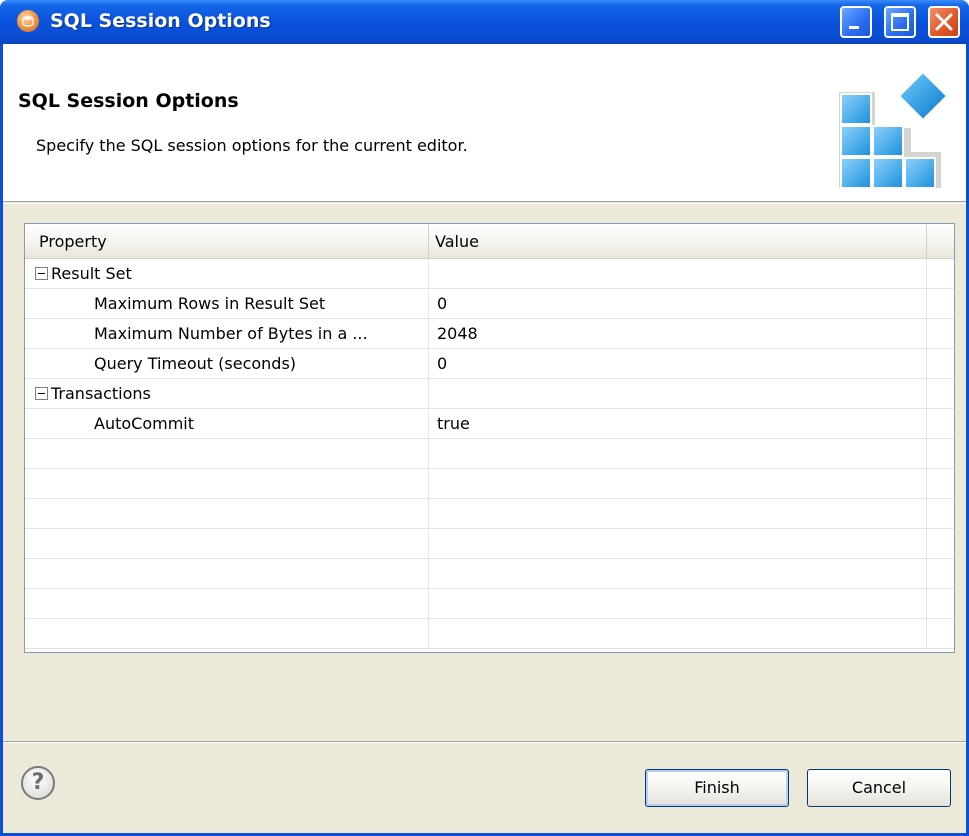 This screenshot has width=969, height=836. I want to click on property-cell: Result Set, so click(227, 274).